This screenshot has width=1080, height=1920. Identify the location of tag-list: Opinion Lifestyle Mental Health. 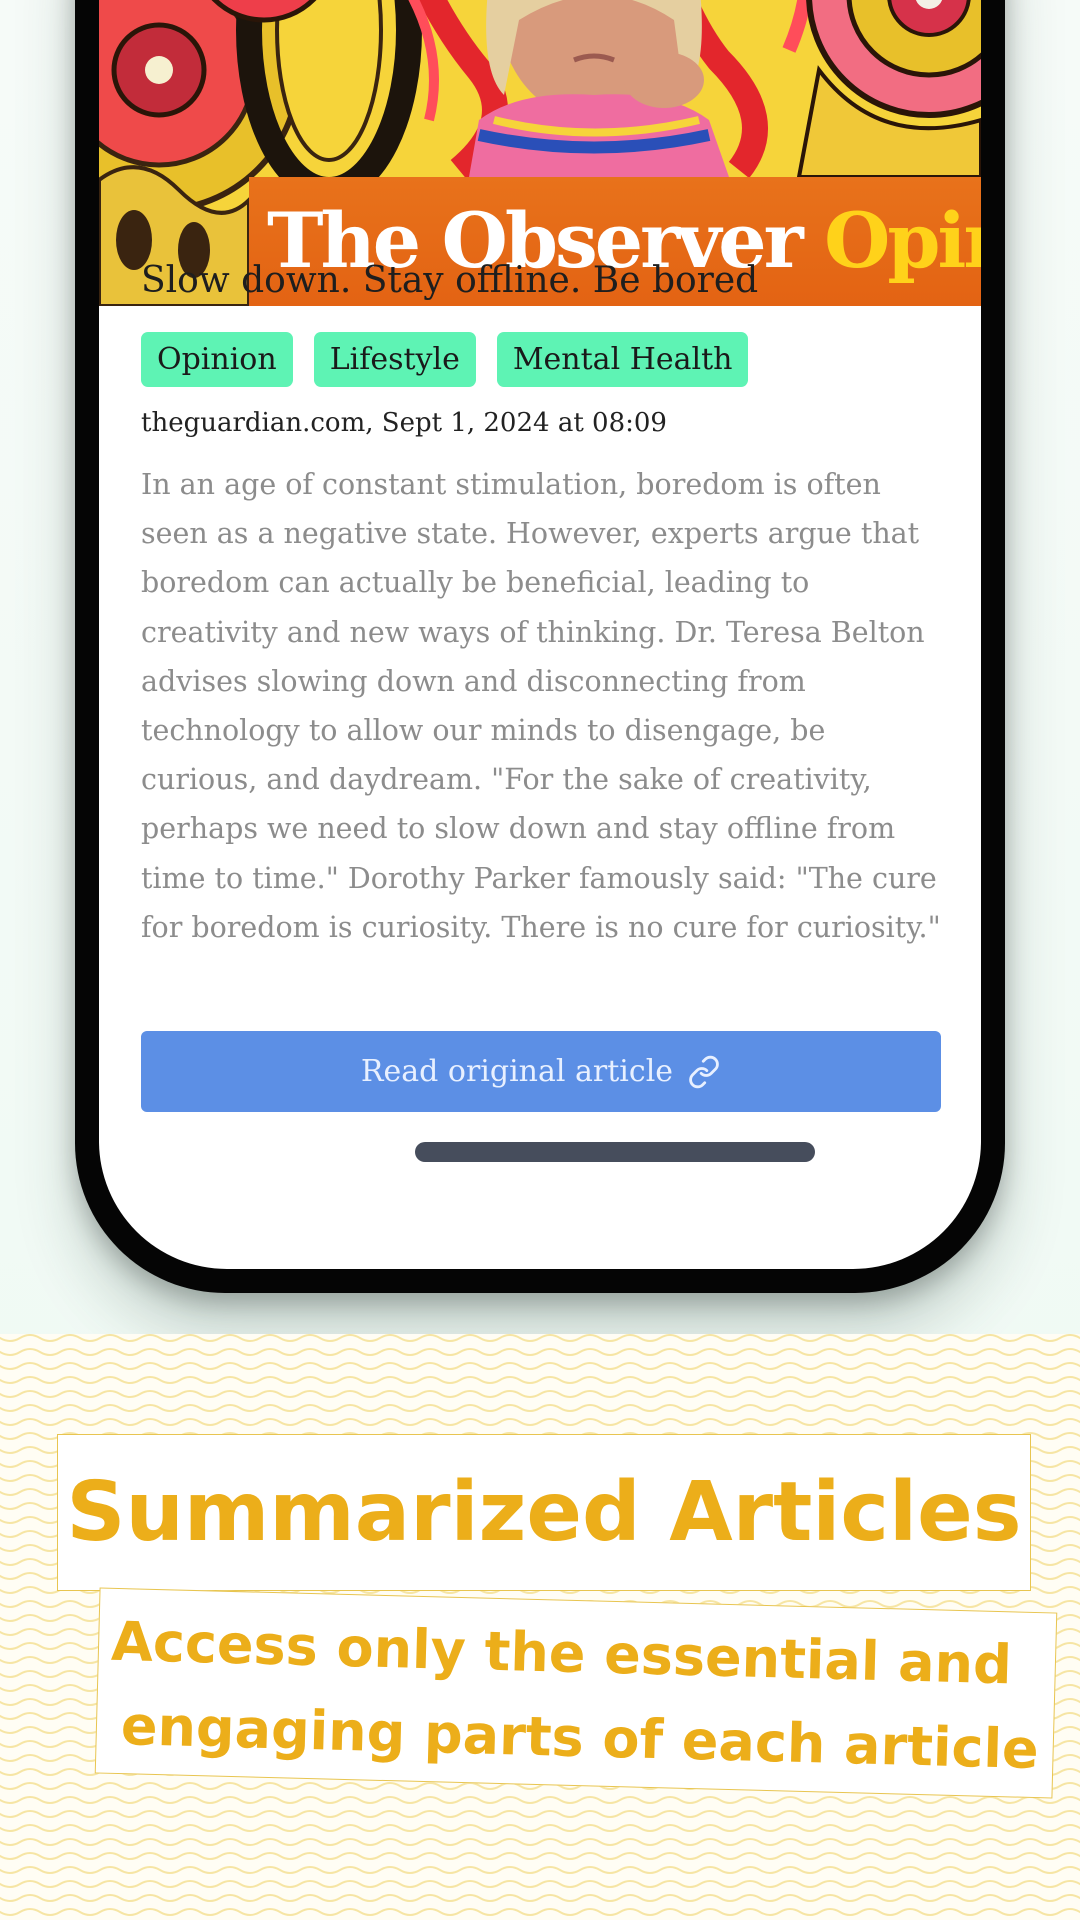
(445, 359).